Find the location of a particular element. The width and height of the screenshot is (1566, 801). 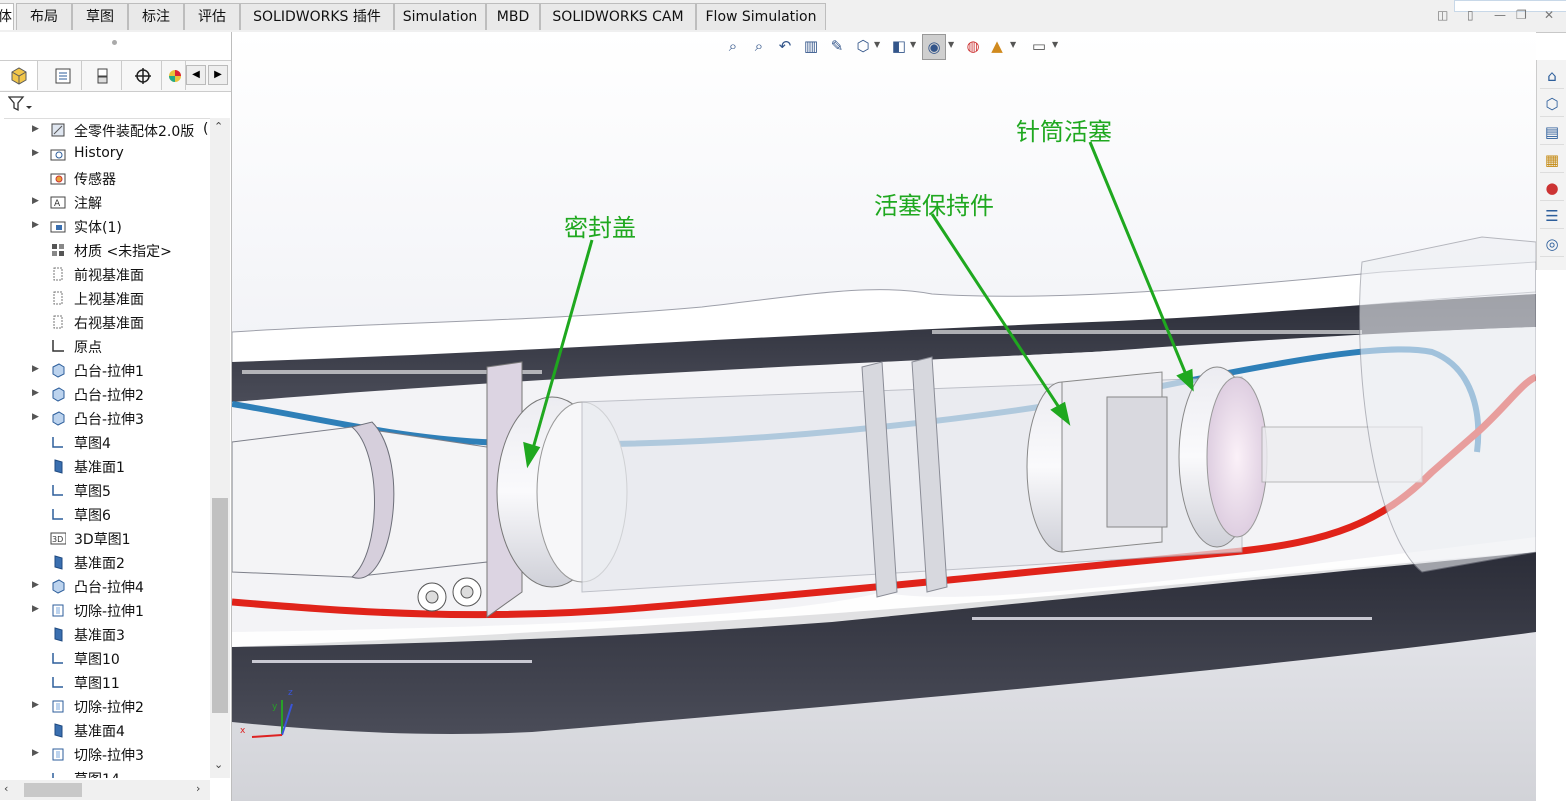

tabs-scroll-right-icon: ▶ is located at coordinates (218, 75).